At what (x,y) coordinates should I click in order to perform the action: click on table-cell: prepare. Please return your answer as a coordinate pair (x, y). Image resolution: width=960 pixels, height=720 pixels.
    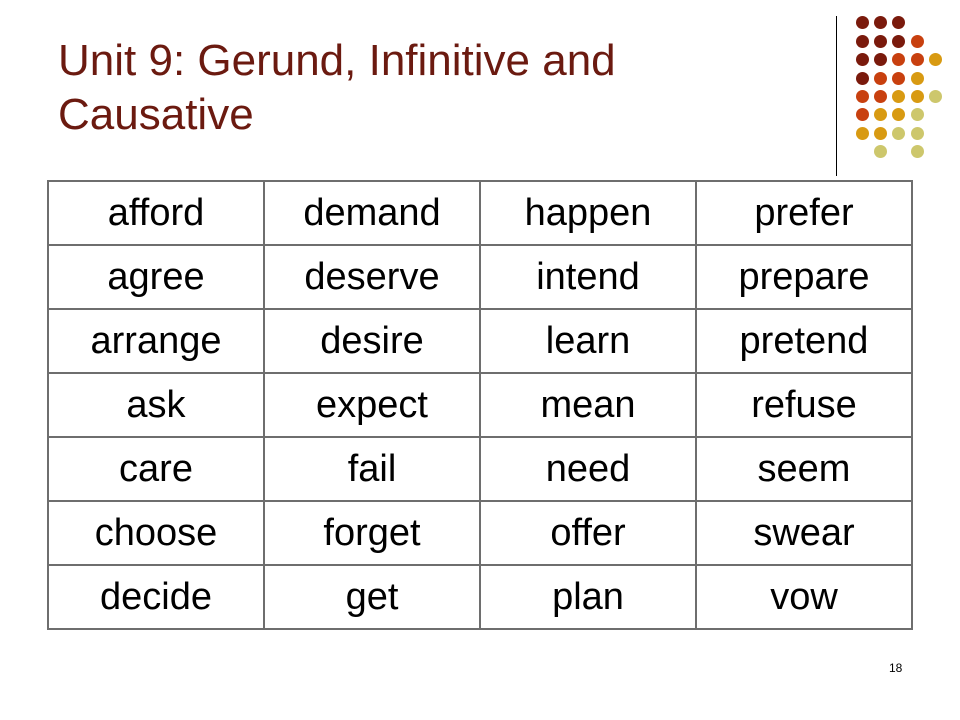
    Looking at the image, I should click on (804, 277).